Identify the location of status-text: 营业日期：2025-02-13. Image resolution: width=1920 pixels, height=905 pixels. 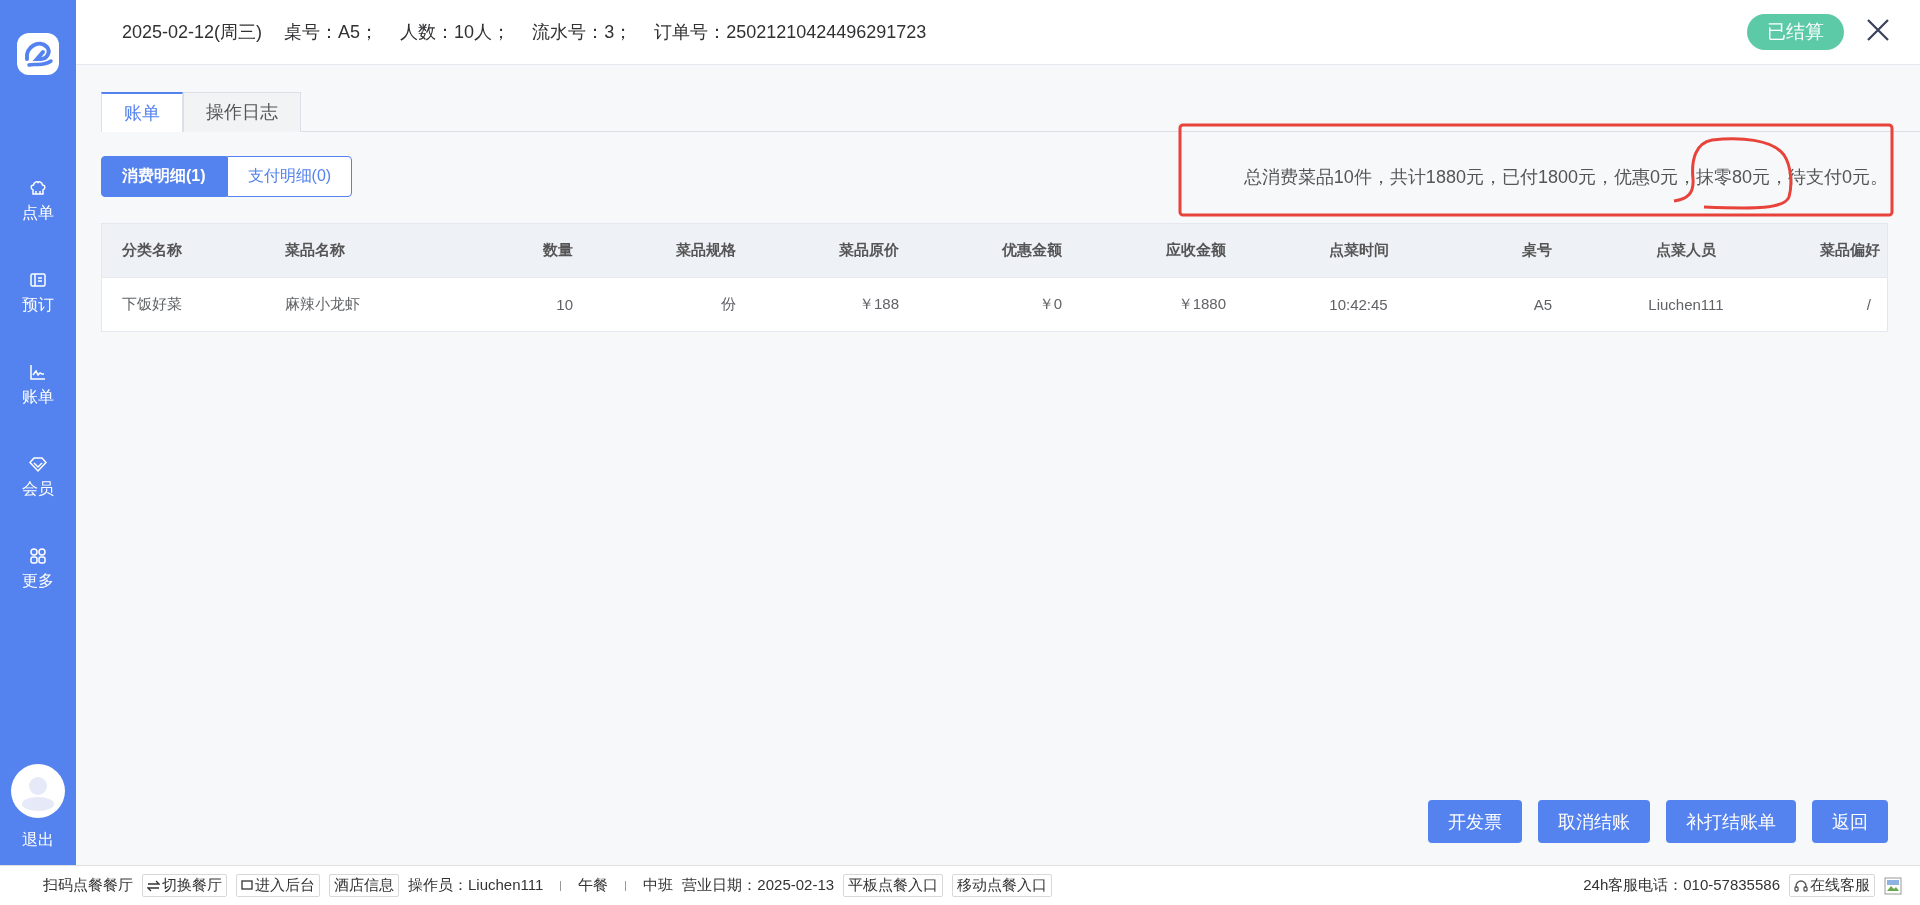
(758, 885).